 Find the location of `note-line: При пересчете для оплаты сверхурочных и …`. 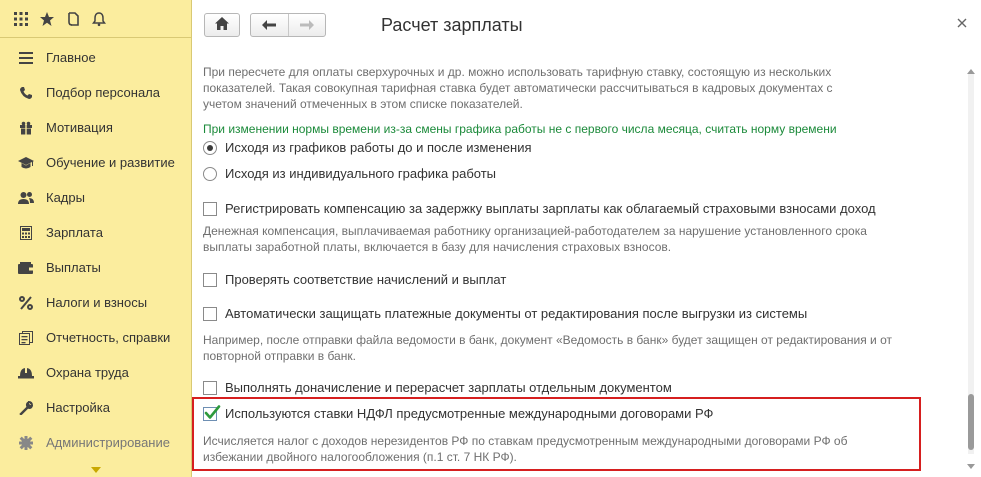

note-line: При пересчете для оплаты сверхурочных и … is located at coordinates (517, 72).